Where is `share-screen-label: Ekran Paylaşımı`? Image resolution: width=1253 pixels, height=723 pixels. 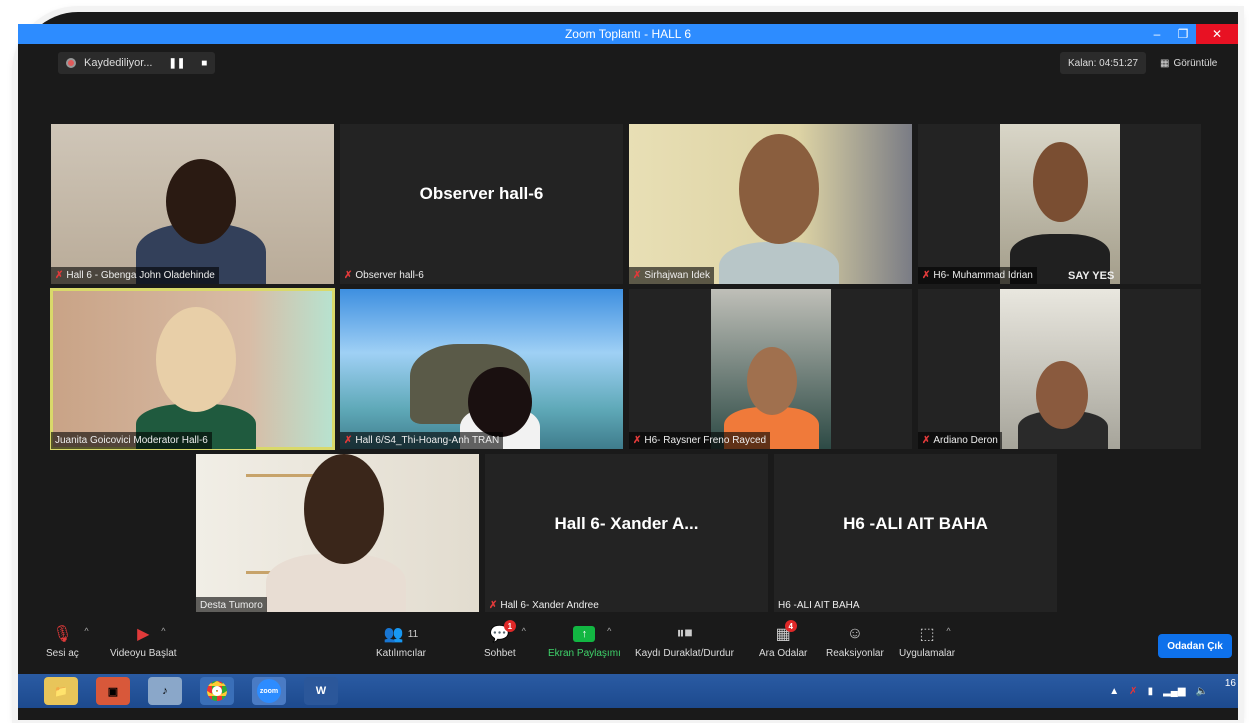
share-screen-label: Ekran Paylaşımı is located at coordinates (584, 653).